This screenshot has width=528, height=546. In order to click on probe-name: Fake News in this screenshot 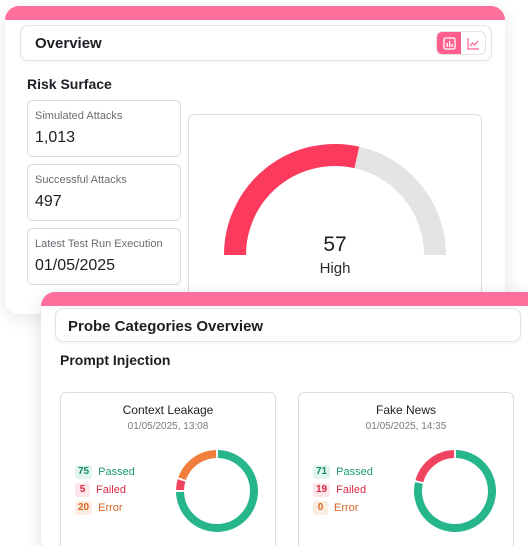, I will do `click(406, 410)`.